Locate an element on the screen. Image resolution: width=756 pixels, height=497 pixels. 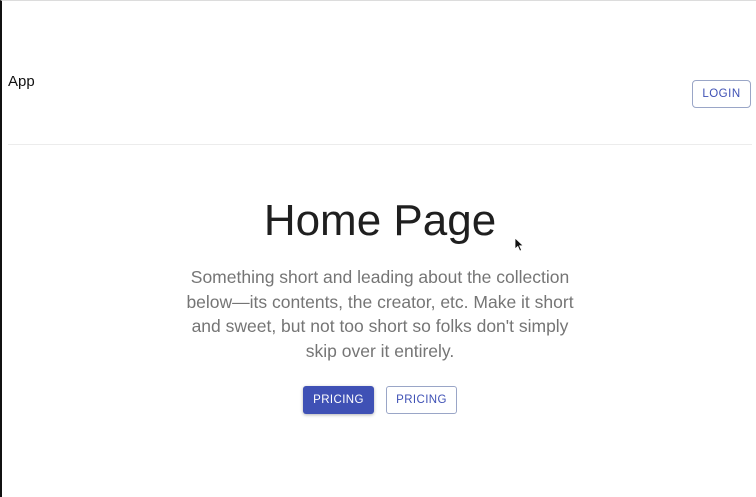
pricing-secondary-button: PRICING is located at coordinates (421, 400).